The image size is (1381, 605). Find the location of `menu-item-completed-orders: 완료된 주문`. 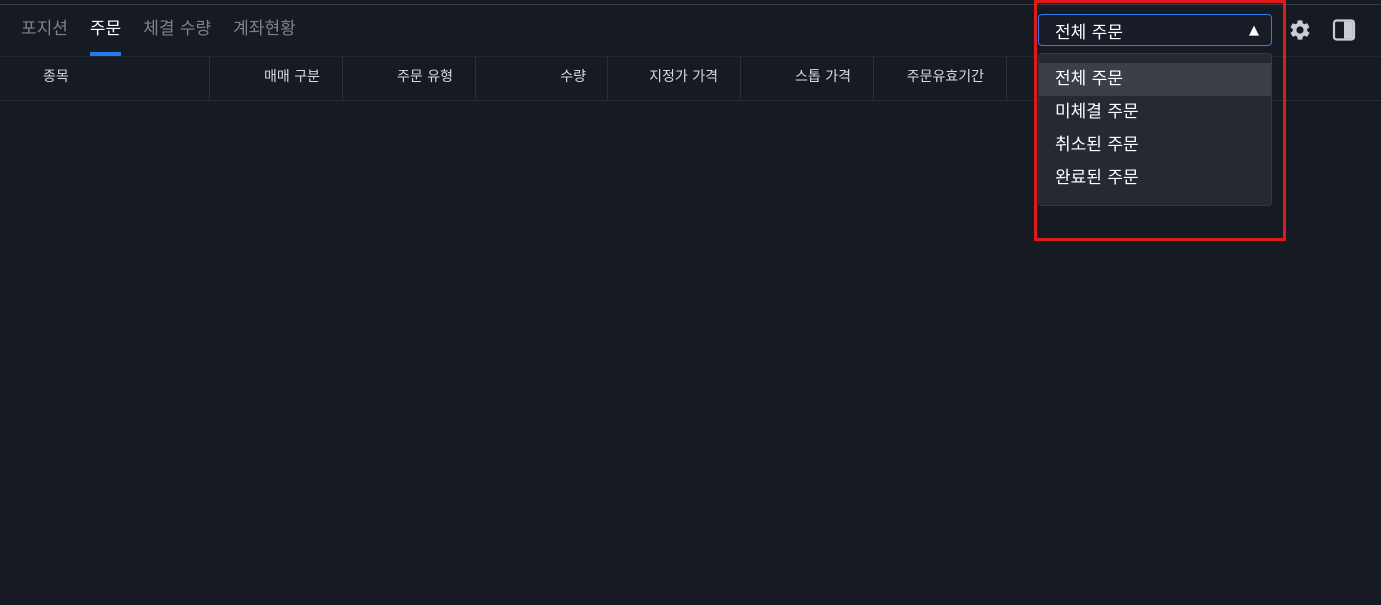

menu-item-completed-orders: 완료된 주문 is located at coordinates (1155, 178).